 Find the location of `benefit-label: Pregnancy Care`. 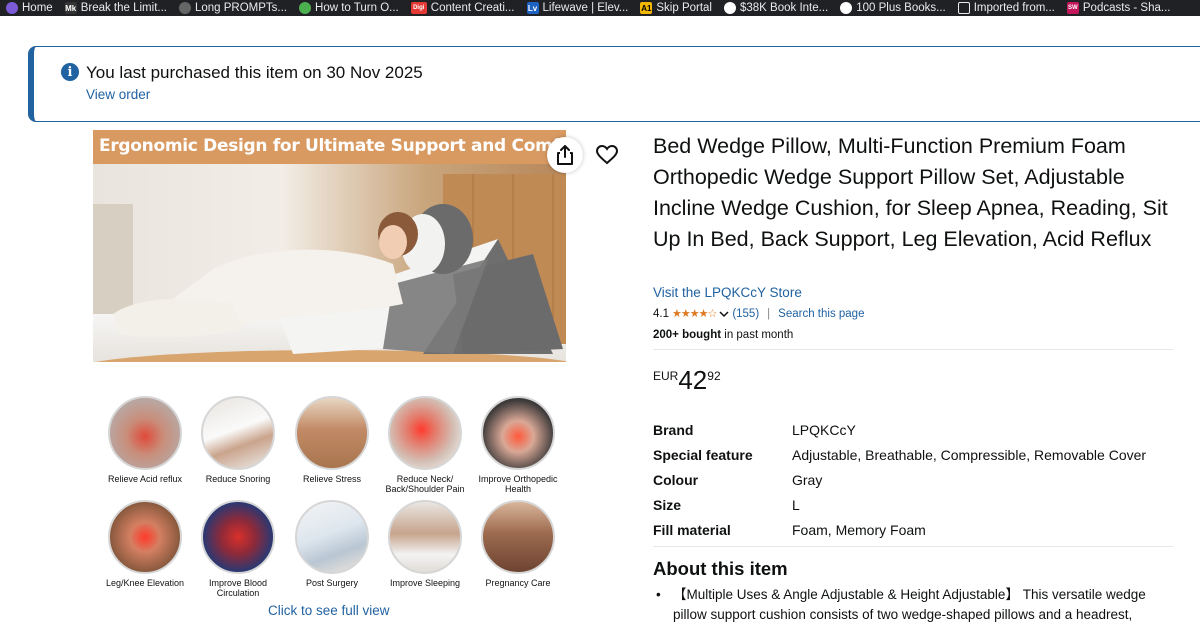

benefit-label: Pregnancy Care is located at coordinates (518, 583).